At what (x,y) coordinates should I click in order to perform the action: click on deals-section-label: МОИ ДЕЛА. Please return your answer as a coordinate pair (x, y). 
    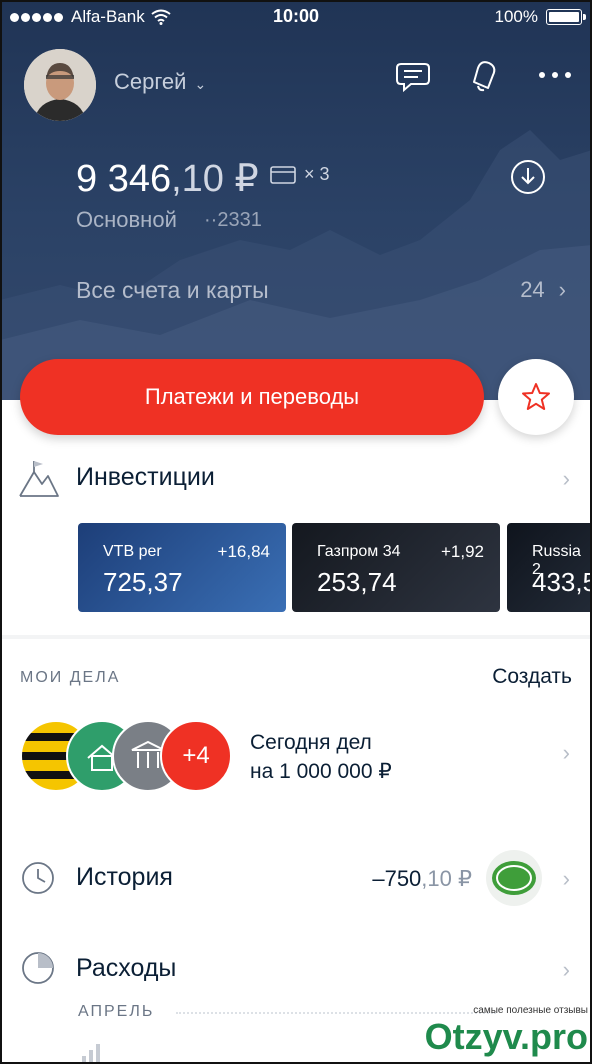
    Looking at the image, I should click on (70, 677).